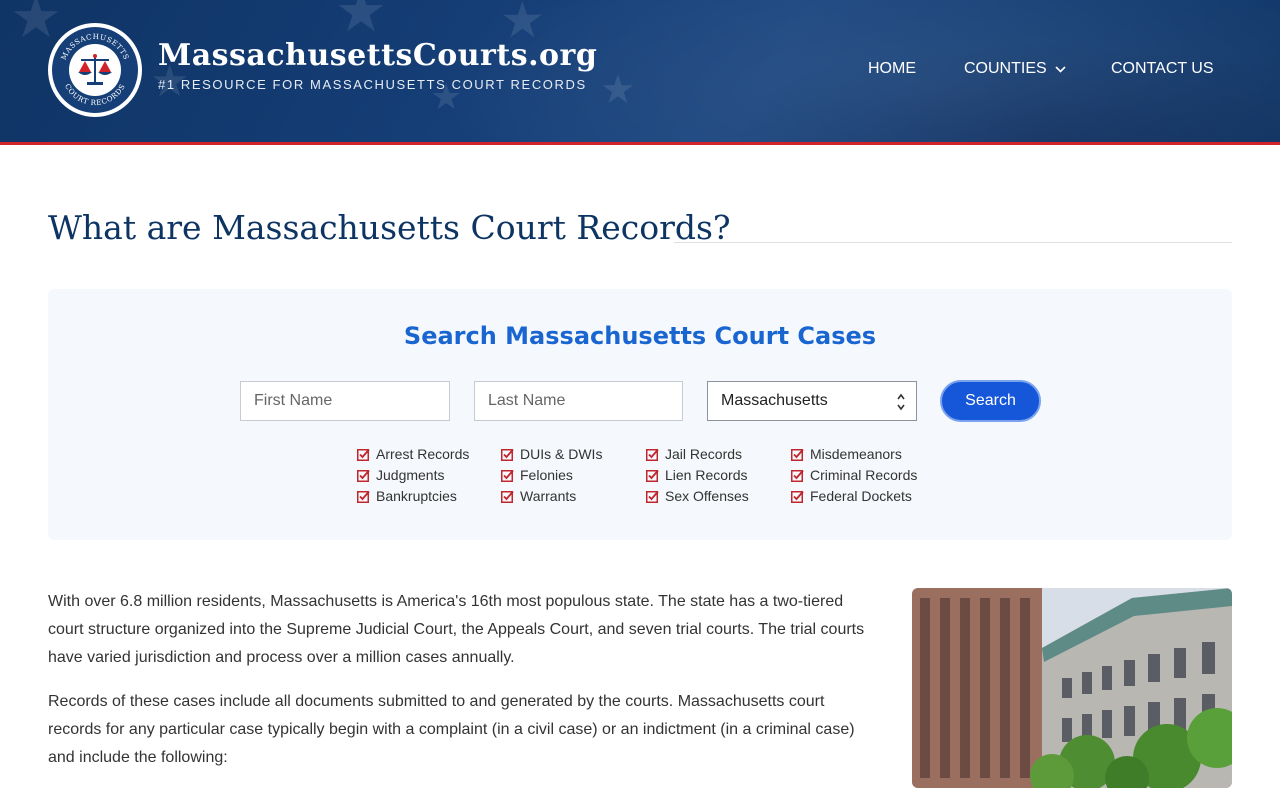 This screenshot has width=1280, height=800. I want to click on record-type-label: DUIs & DWIs, so click(561, 454).